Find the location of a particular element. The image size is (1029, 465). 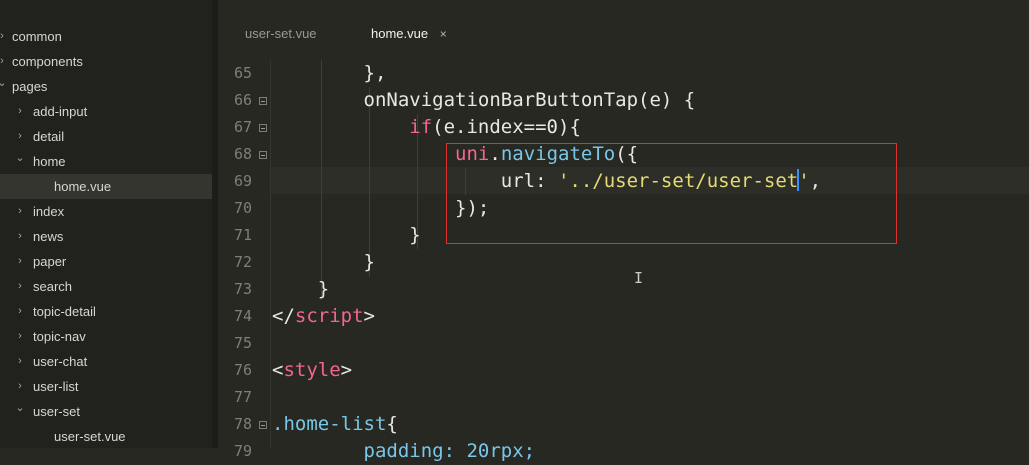

code-line-73: } is located at coordinates (300, 289).